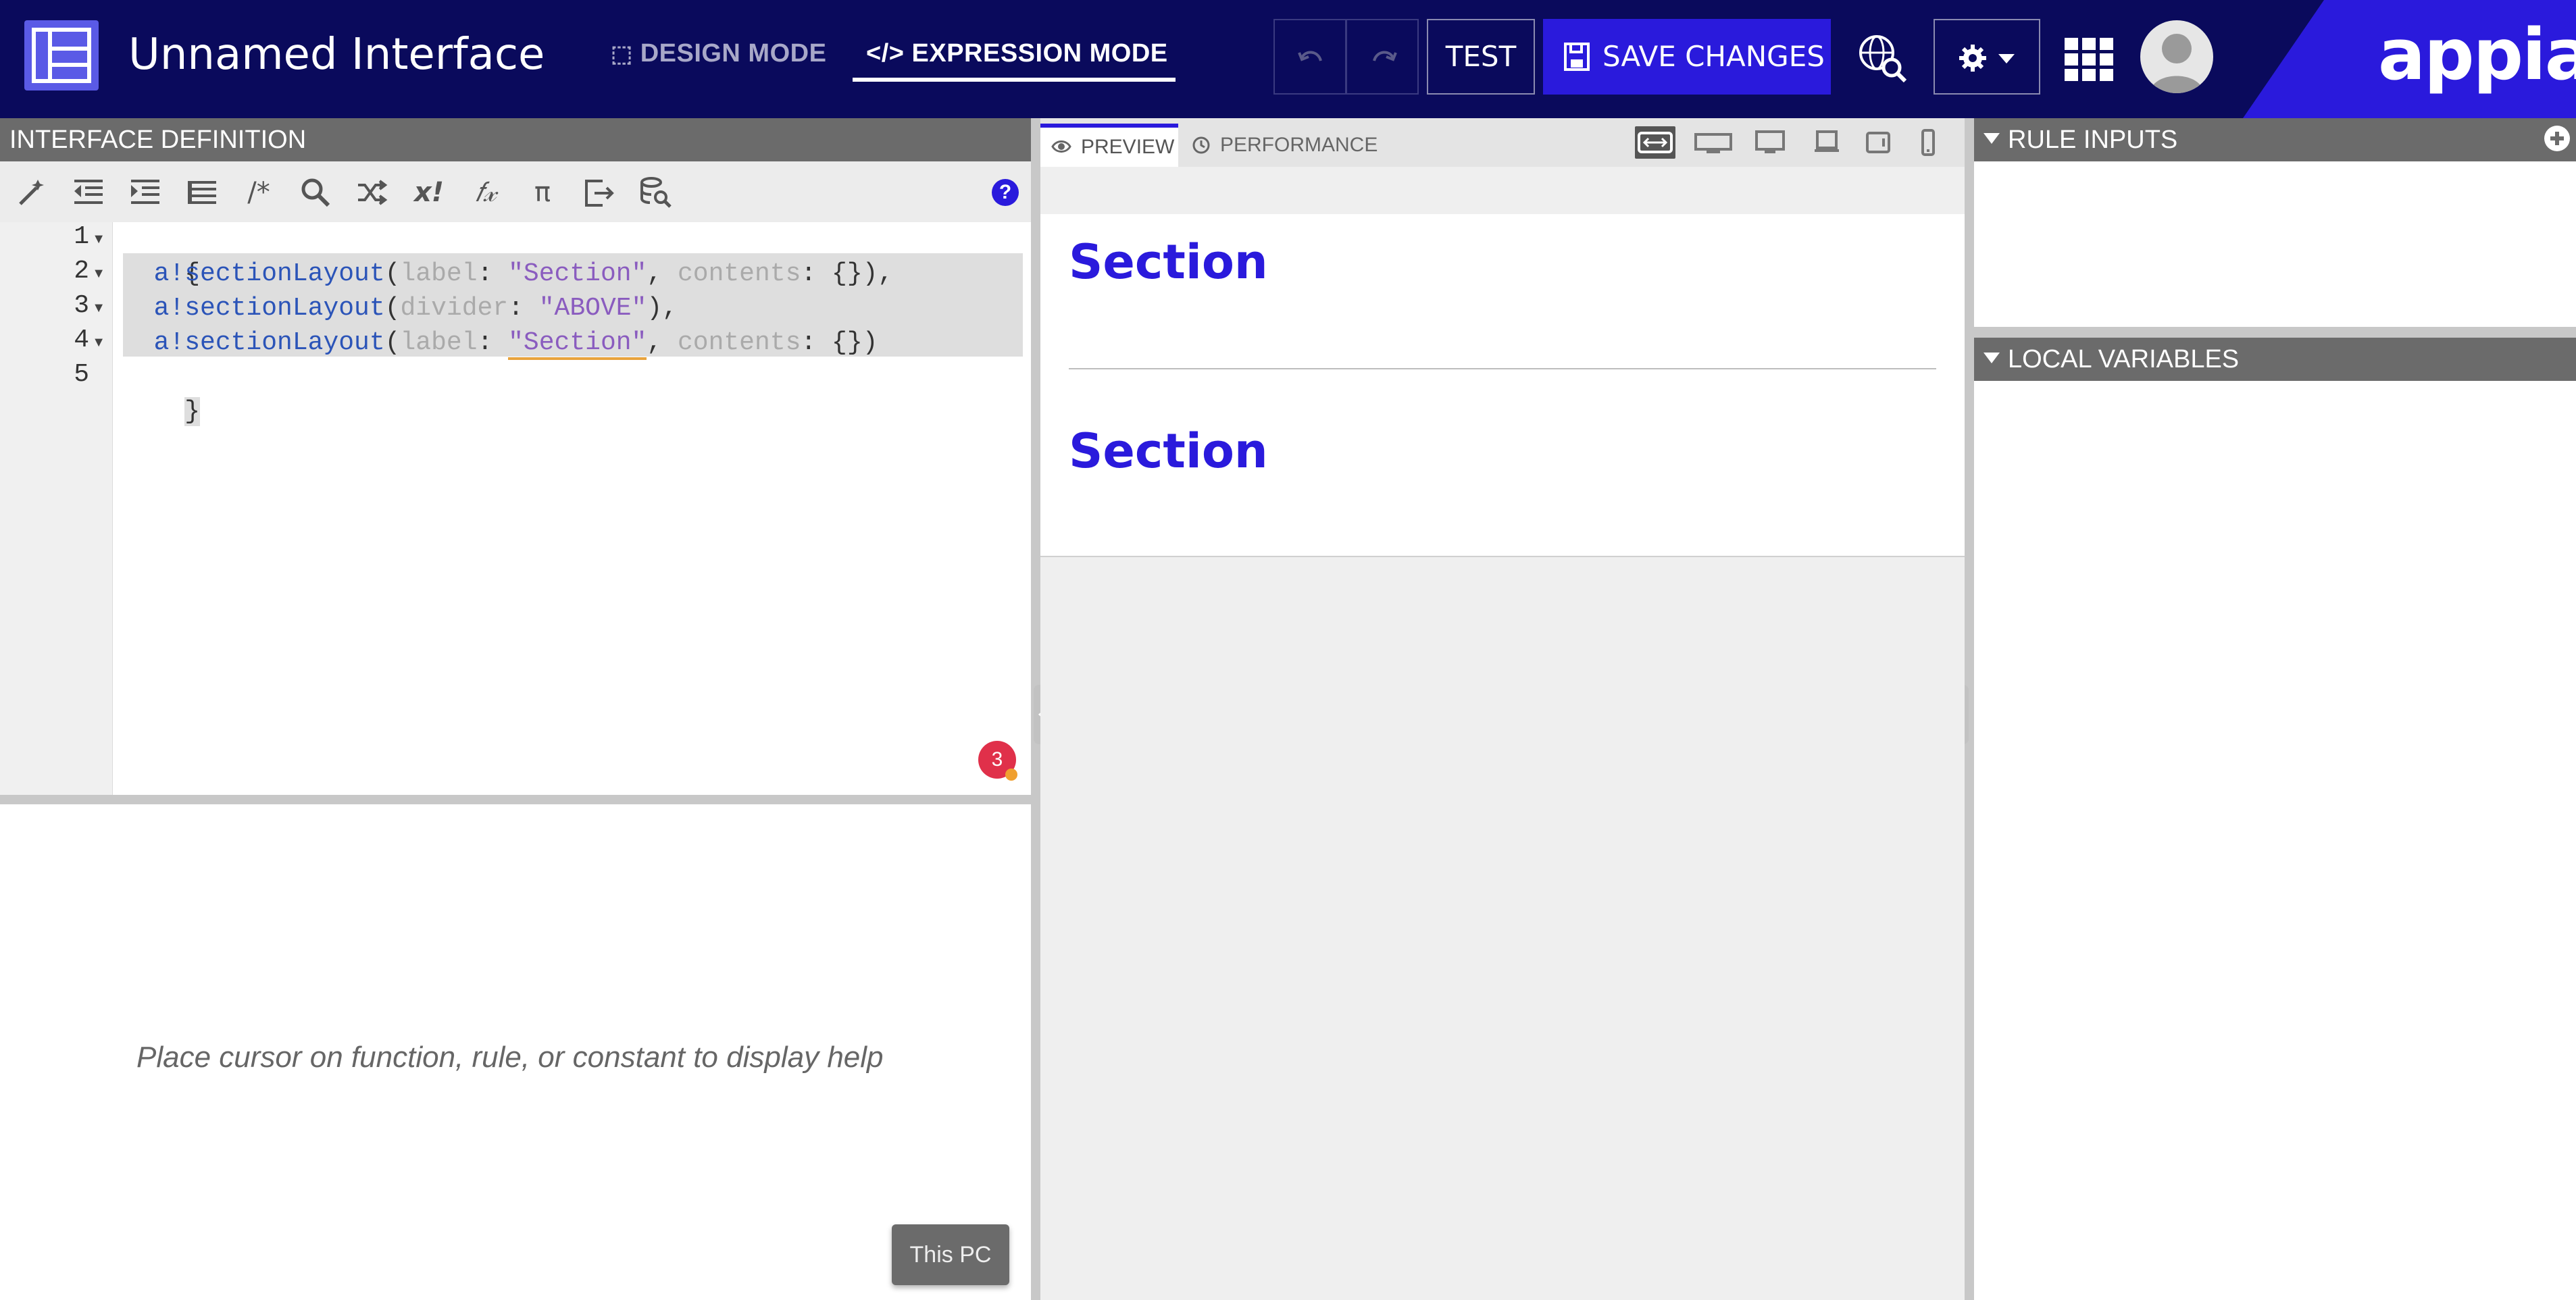 Image resolution: width=2576 pixels, height=1300 pixels. I want to click on local-variables-label: LOCAL VARIABLES, so click(2124, 359).